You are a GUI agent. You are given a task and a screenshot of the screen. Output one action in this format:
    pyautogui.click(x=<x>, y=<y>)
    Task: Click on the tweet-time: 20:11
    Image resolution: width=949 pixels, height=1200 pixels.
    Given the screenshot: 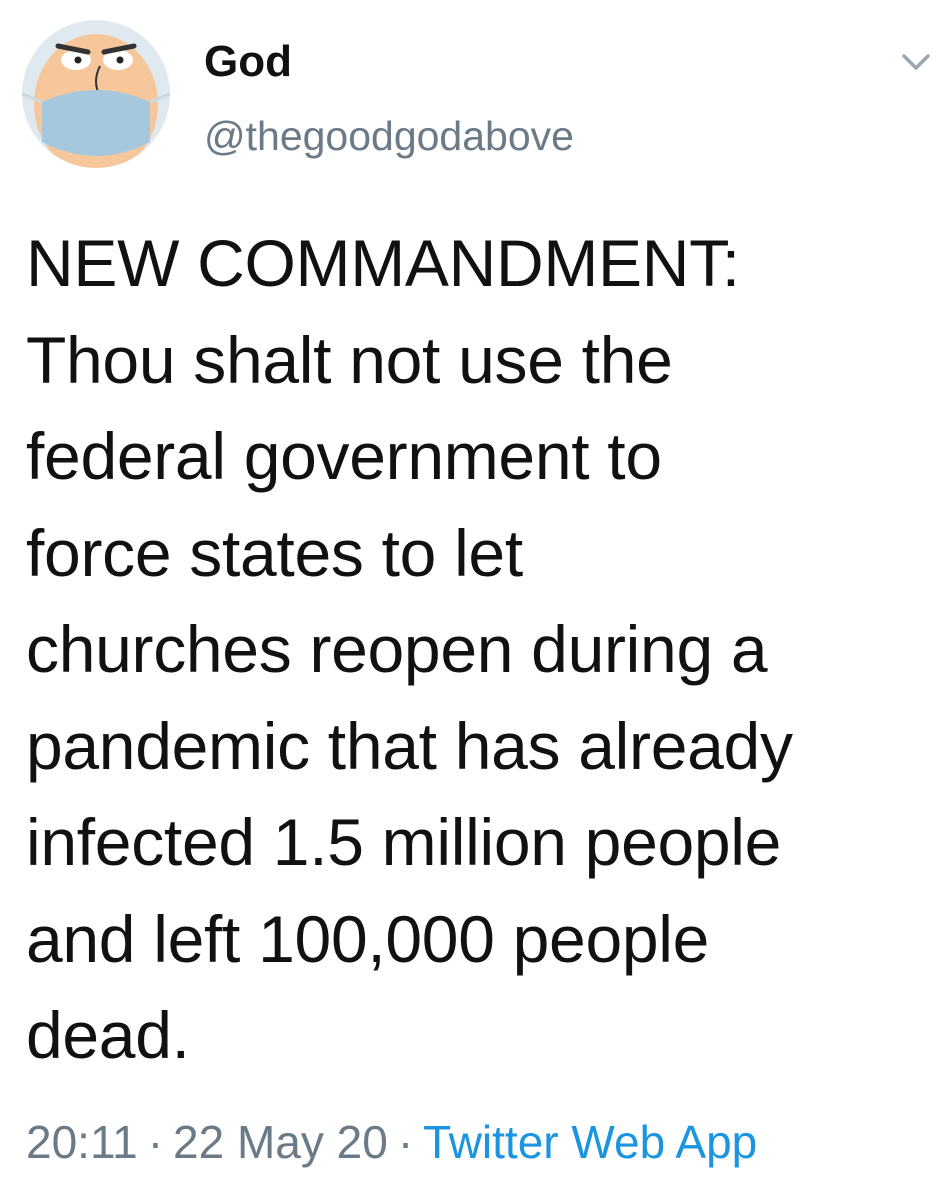 What is the action you would take?
    pyautogui.click(x=82, y=1142)
    